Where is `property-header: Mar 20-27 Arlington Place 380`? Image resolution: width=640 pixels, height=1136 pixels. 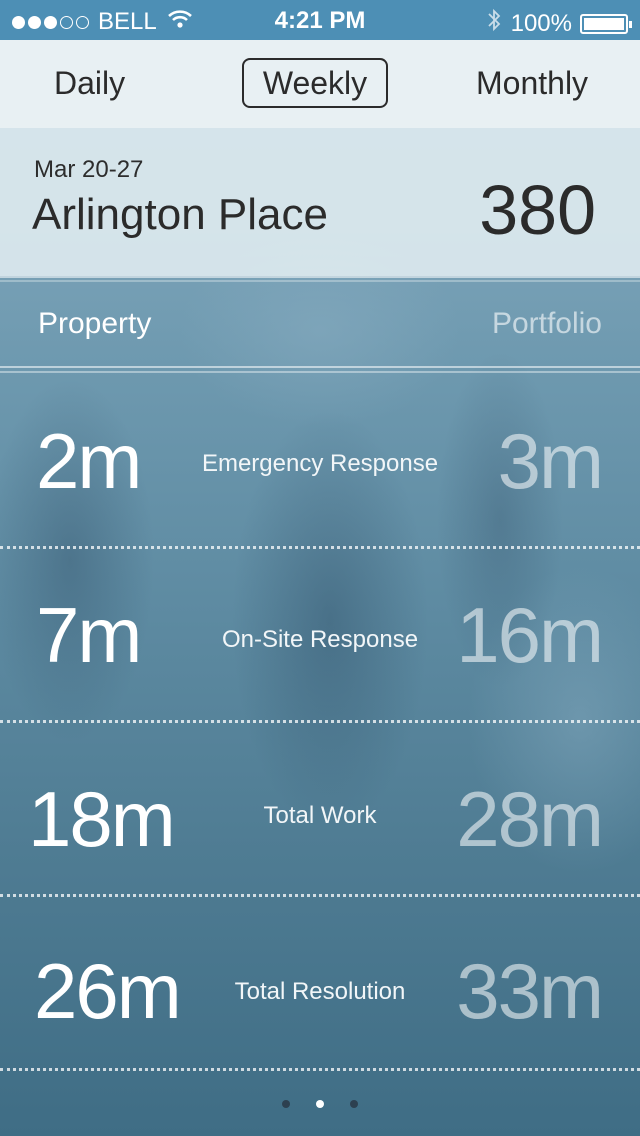
property-header: Mar 20-27 Arlington Place 380 is located at coordinates (320, 202).